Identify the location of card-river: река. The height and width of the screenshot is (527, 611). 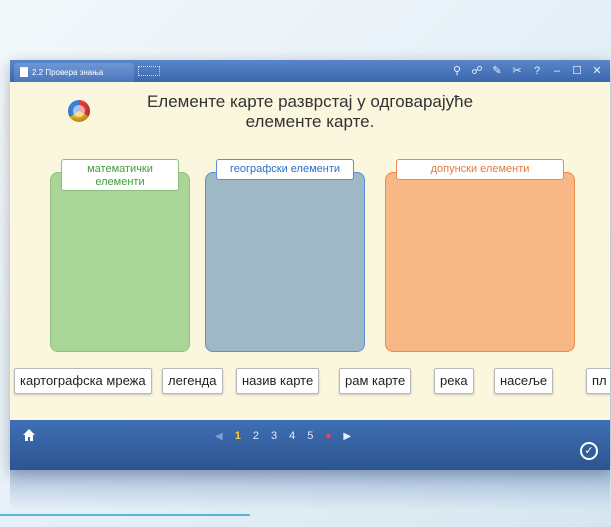
(454, 381).